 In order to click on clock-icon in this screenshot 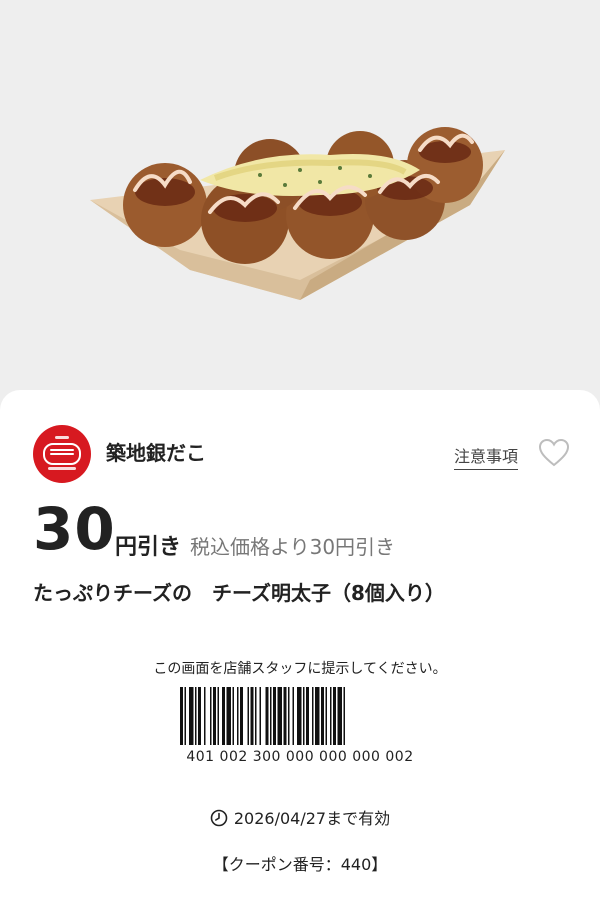, I will do `click(219, 818)`.